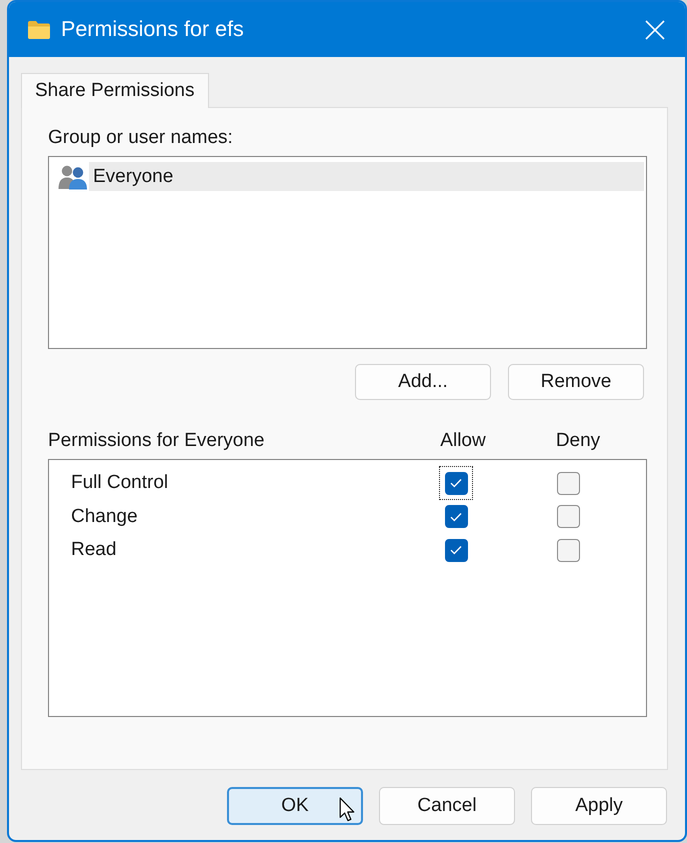 The height and width of the screenshot is (843, 687). I want to click on permission-name: Full Control, so click(119, 483).